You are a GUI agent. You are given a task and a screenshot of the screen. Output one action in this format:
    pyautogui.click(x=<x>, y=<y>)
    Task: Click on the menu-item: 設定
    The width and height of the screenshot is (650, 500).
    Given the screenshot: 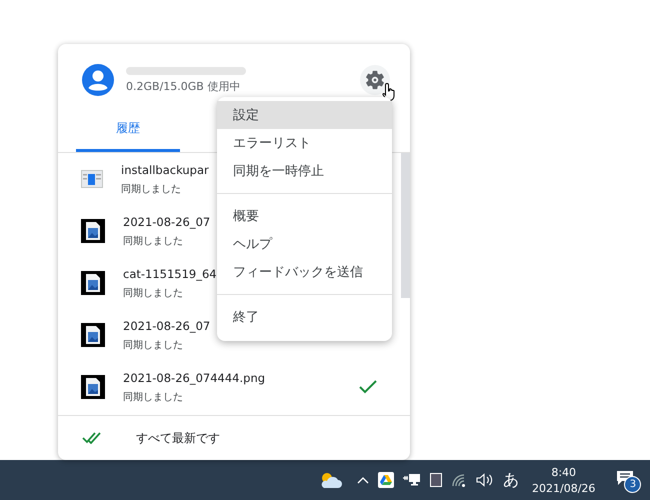 What is the action you would take?
    pyautogui.click(x=304, y=115)
    